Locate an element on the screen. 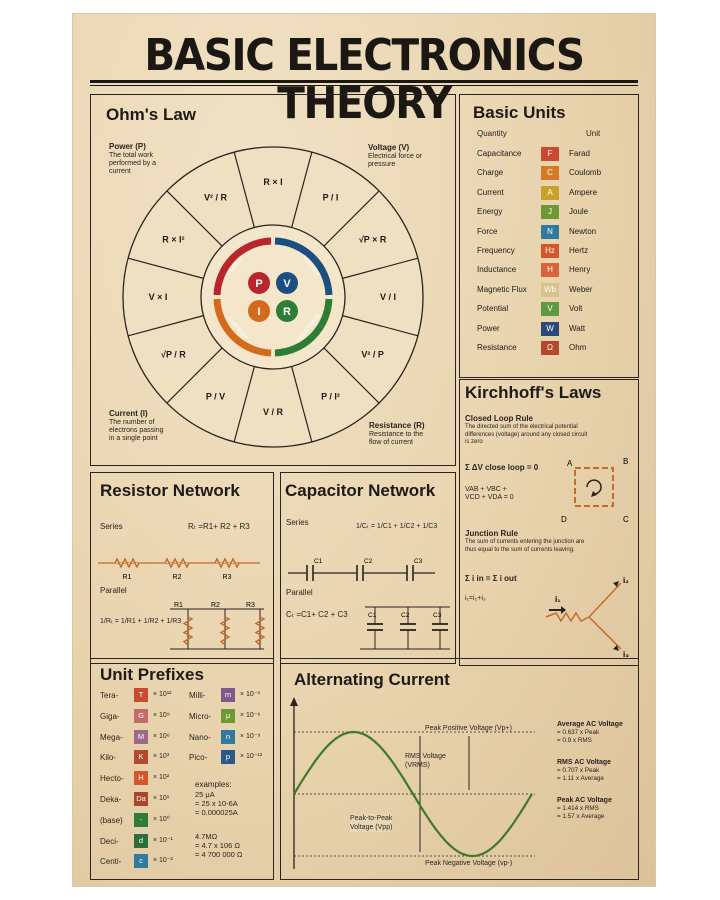 The image size is (720, 900). prefix-row: Deka- Da × 10¹ is located at coordinates (135, 802).